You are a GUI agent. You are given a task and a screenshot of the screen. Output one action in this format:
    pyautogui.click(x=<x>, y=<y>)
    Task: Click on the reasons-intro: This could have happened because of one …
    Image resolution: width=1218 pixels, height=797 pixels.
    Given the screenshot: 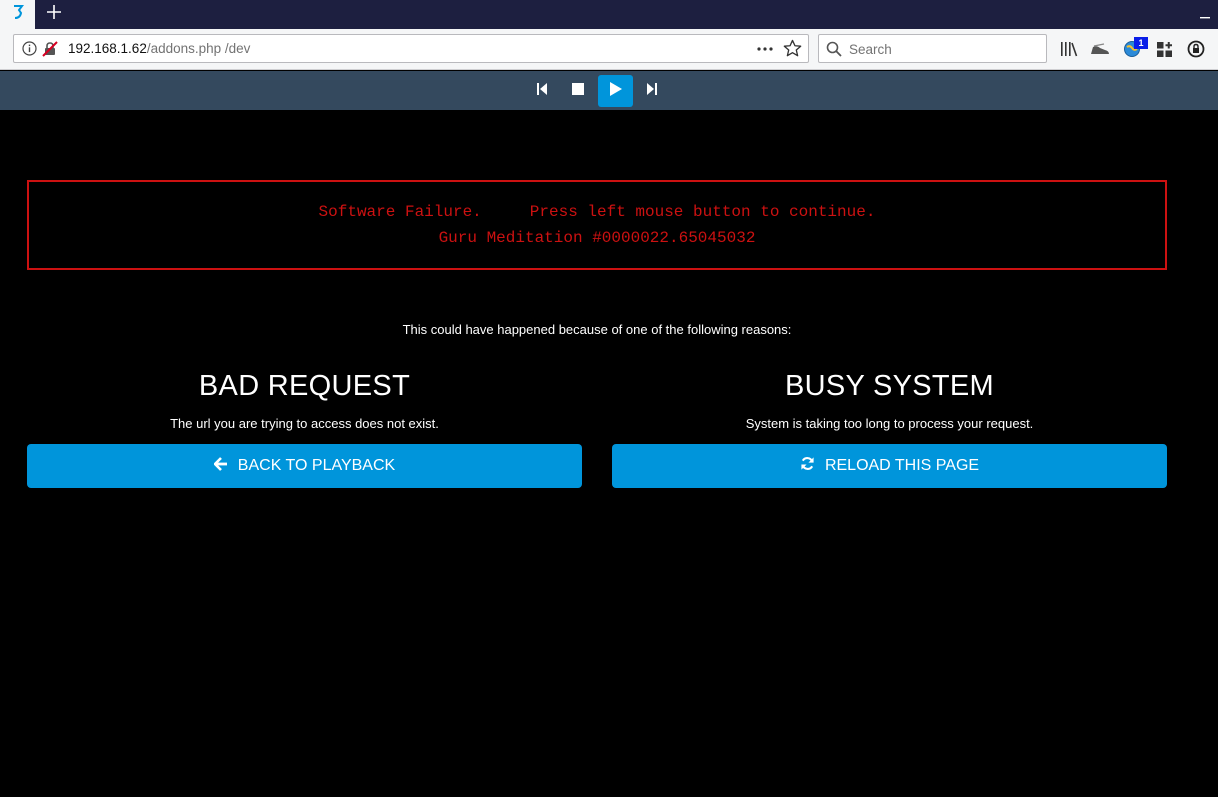 What is the action you would take?
    pyautogui.click(x=597, y=329)
    